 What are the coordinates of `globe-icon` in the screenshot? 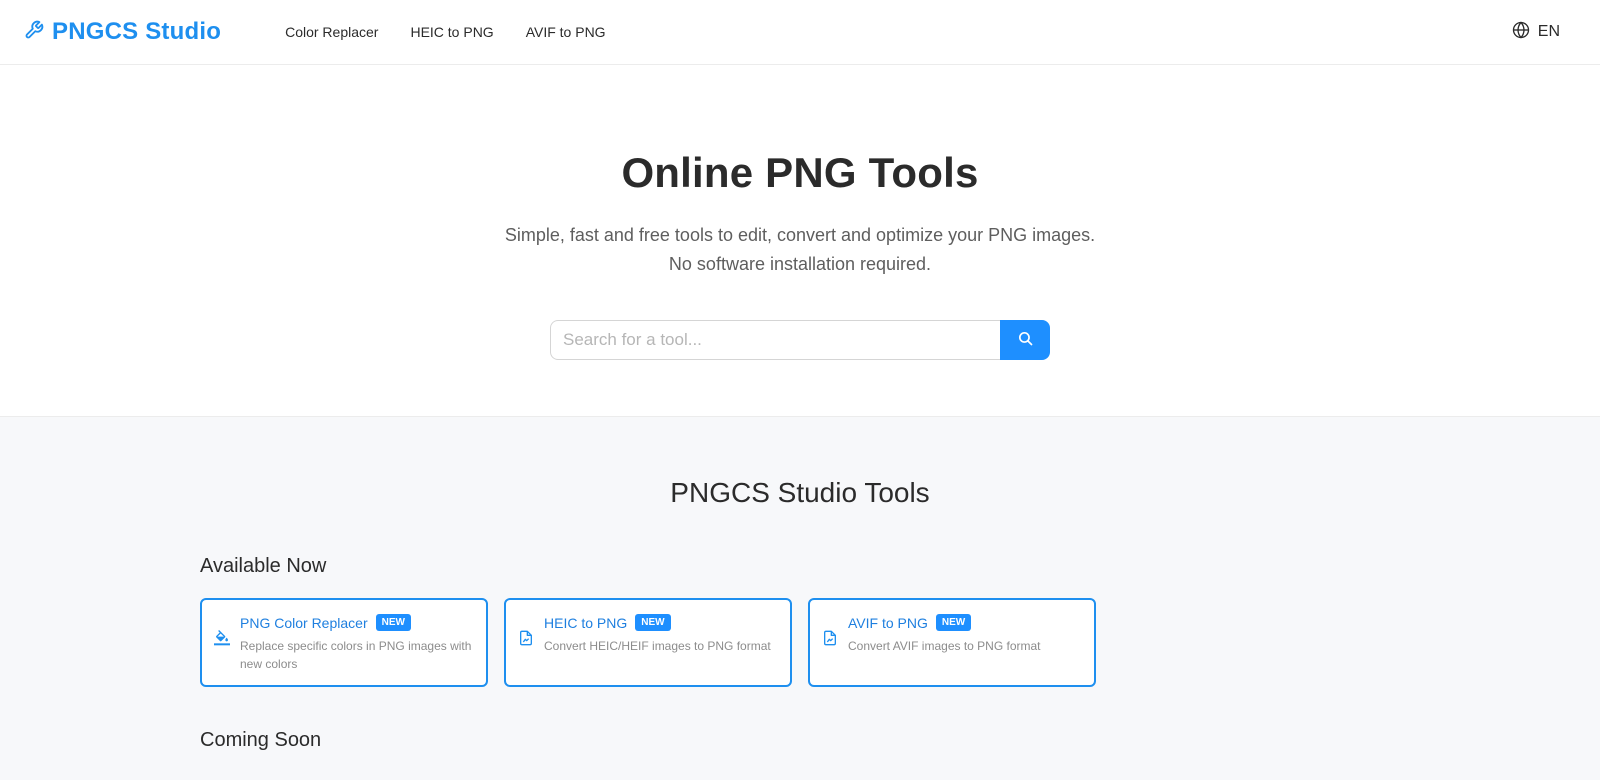 It's located at (1521, 32).